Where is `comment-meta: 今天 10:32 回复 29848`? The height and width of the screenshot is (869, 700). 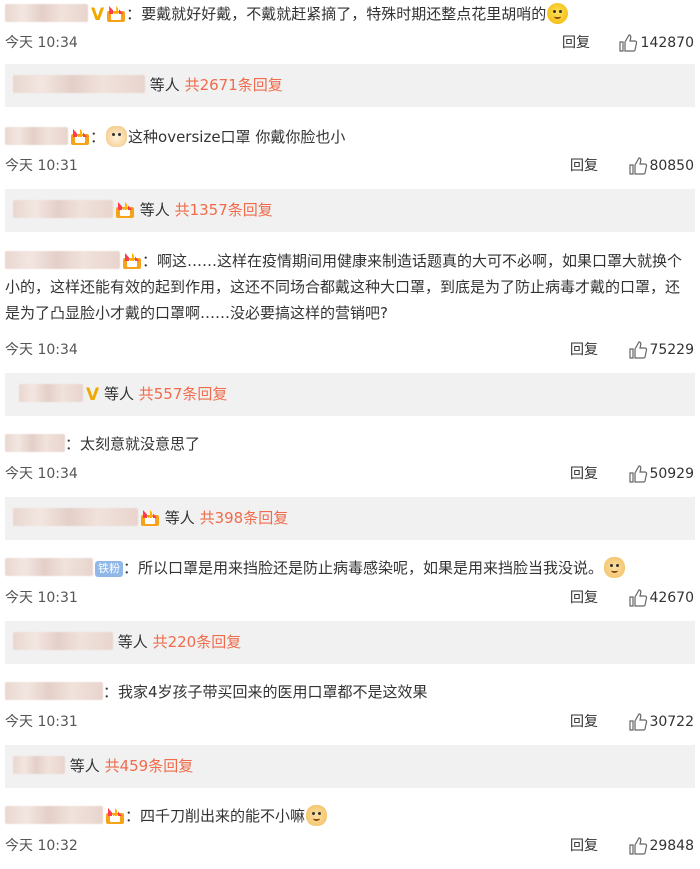 comment-meta: 今天 10:32 回复 29848 is located at coordinates (349, 846).